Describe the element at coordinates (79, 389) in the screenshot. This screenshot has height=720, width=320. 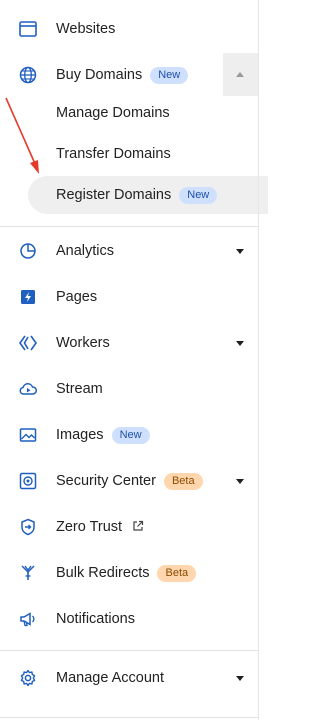
I see `nav-label-stream: Stream` at that location.